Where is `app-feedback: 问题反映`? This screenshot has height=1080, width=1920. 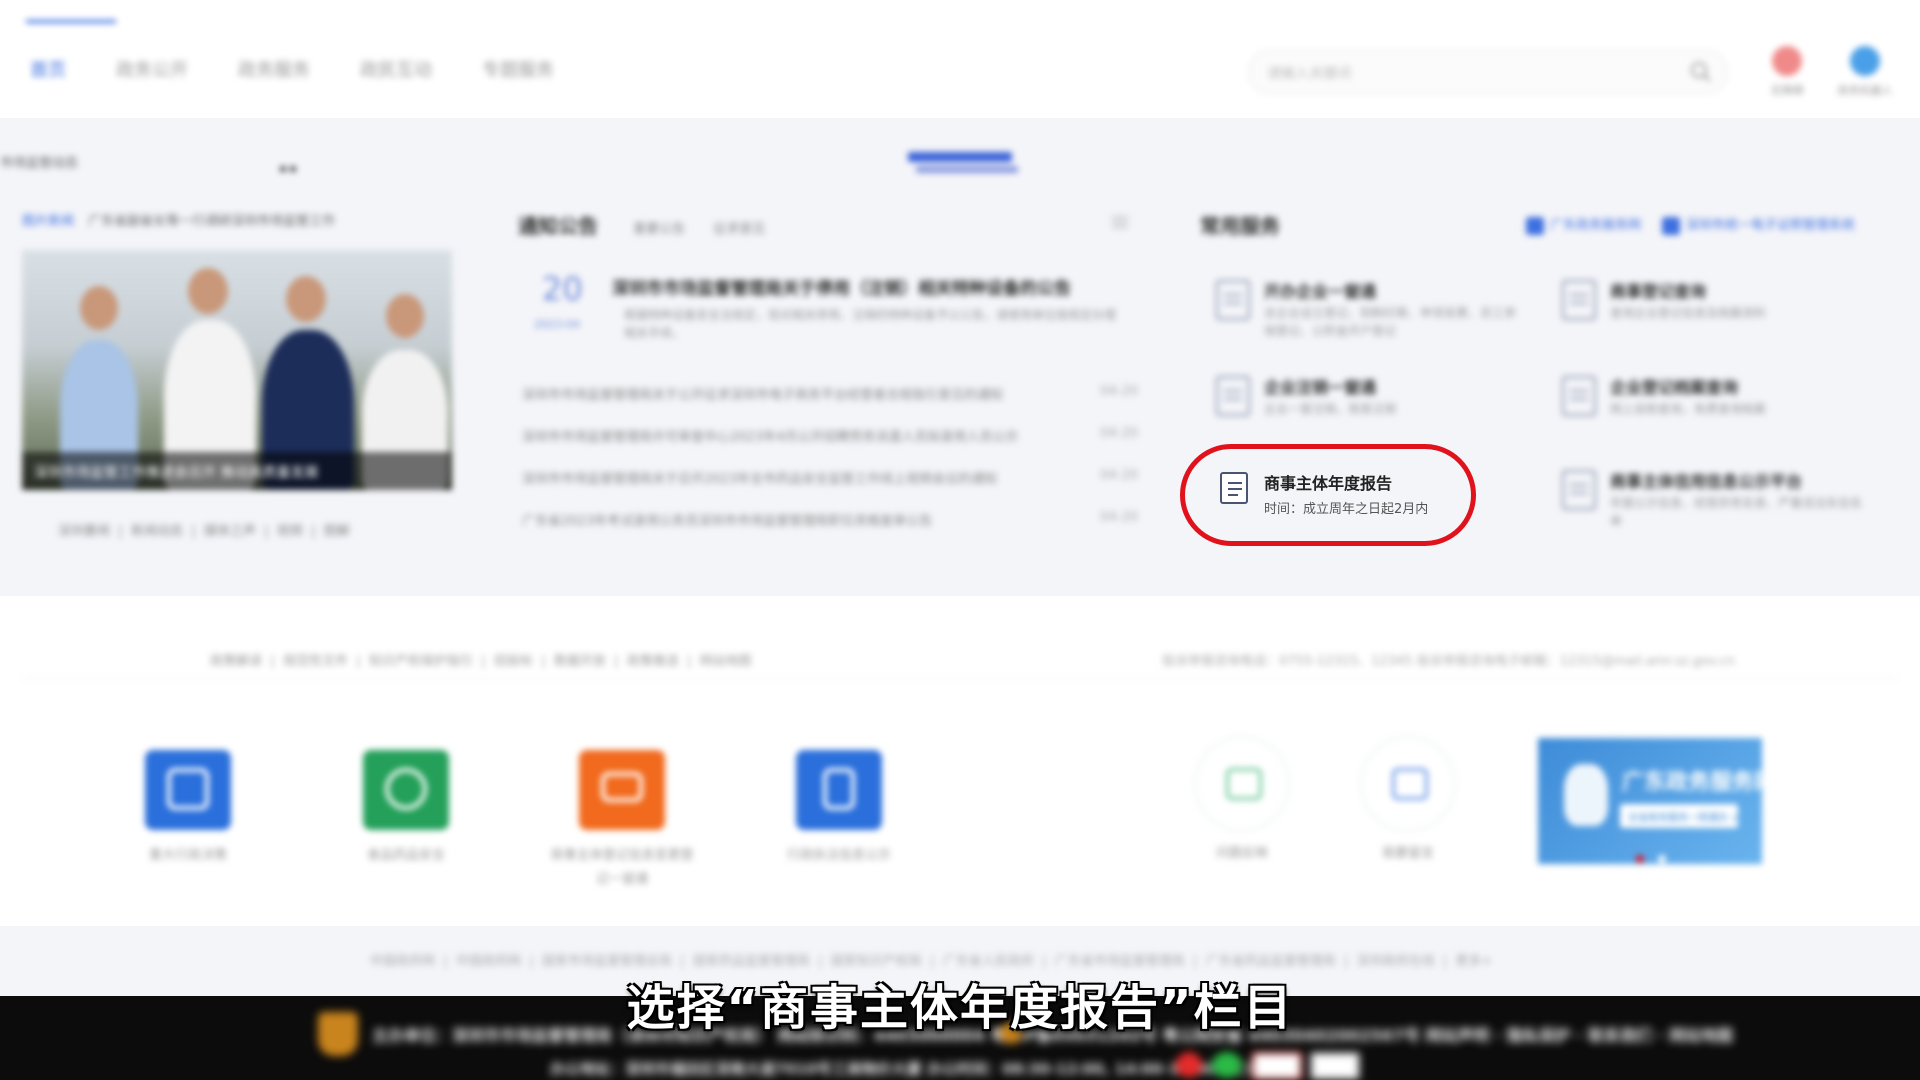
app-feedback: 问题反映 is located at coordinates (1242, 798).